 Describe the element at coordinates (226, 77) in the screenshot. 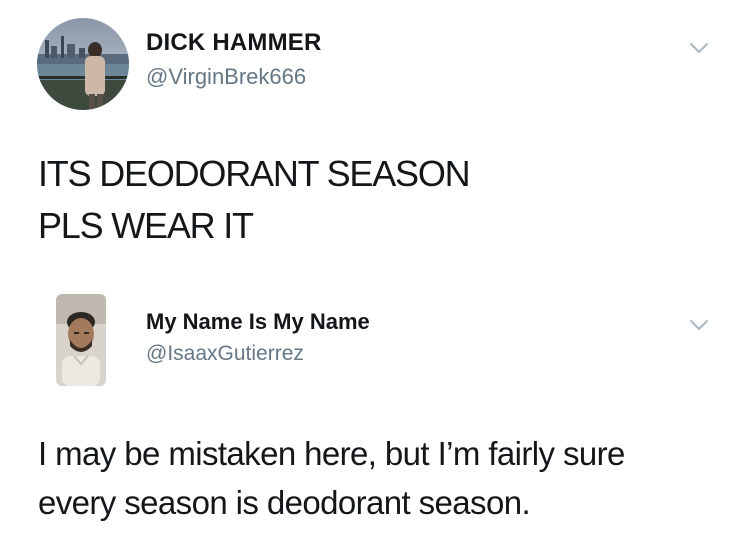

I see `username-handle: @VirginBrek666` at that location.